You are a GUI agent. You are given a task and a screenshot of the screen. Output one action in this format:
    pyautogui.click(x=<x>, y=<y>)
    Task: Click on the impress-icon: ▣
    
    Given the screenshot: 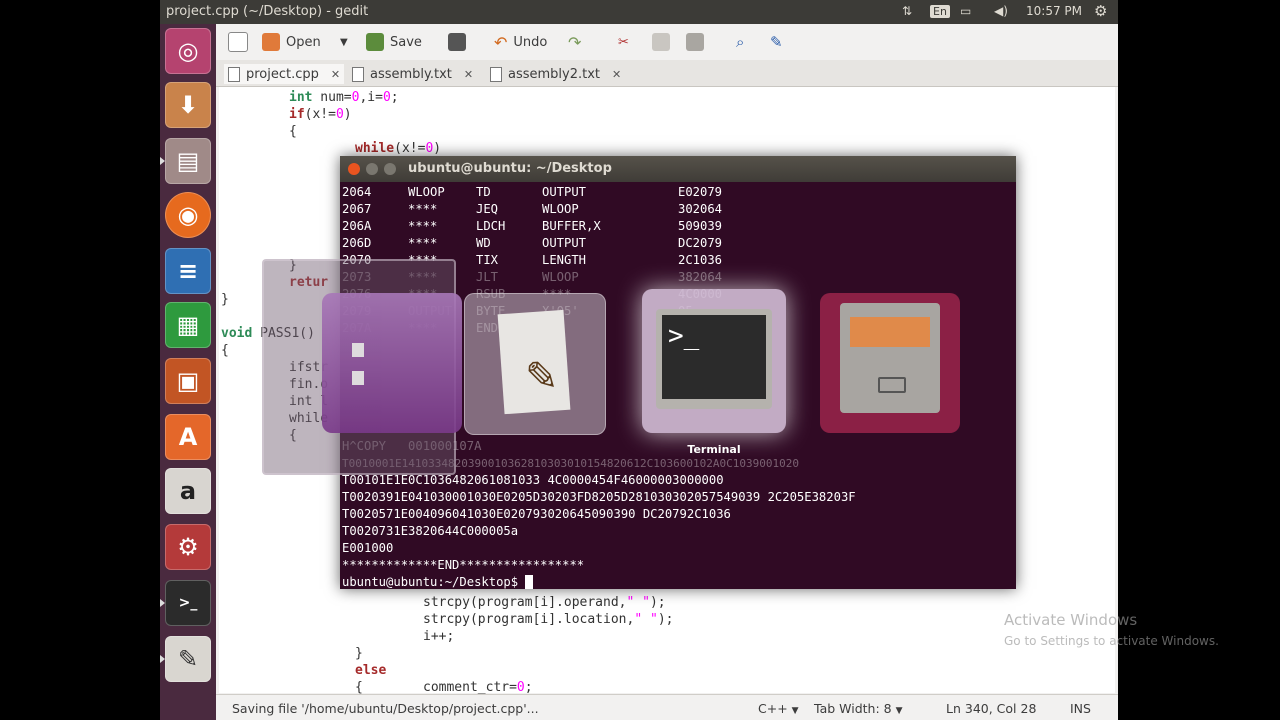 What is the action you would take?
    pyautogui.click(x=188, y=381)
    